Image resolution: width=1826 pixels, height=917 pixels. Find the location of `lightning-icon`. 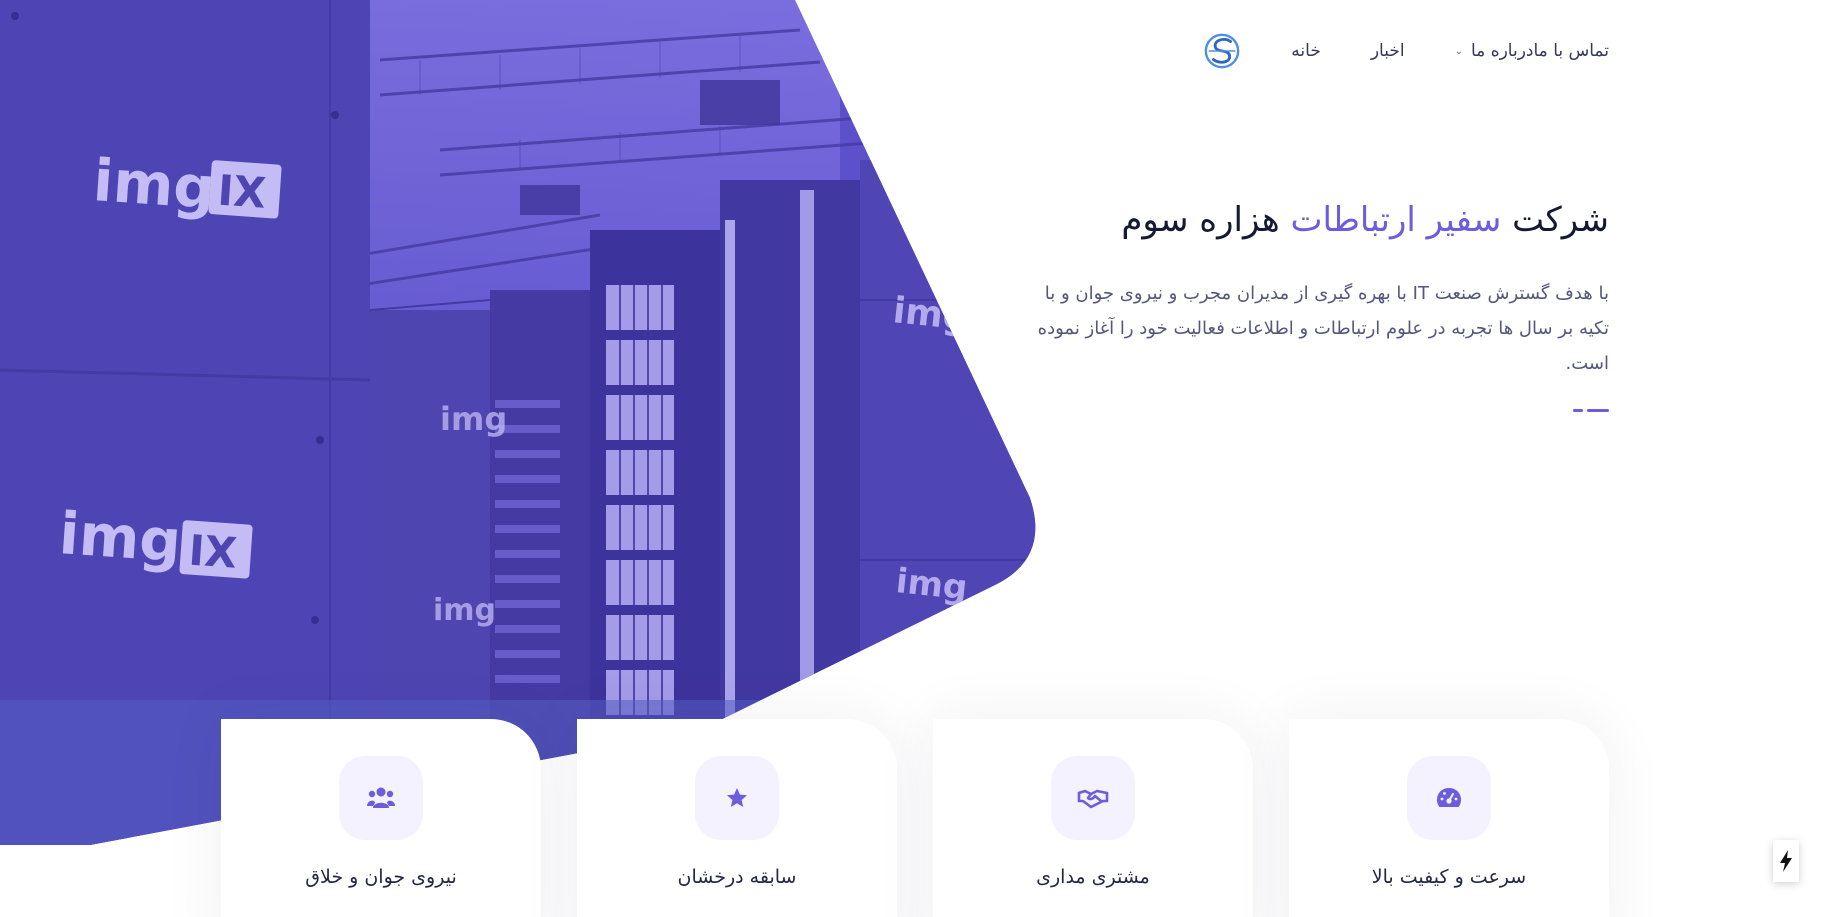

lightning-icon is located at coordinates (1786, 861).